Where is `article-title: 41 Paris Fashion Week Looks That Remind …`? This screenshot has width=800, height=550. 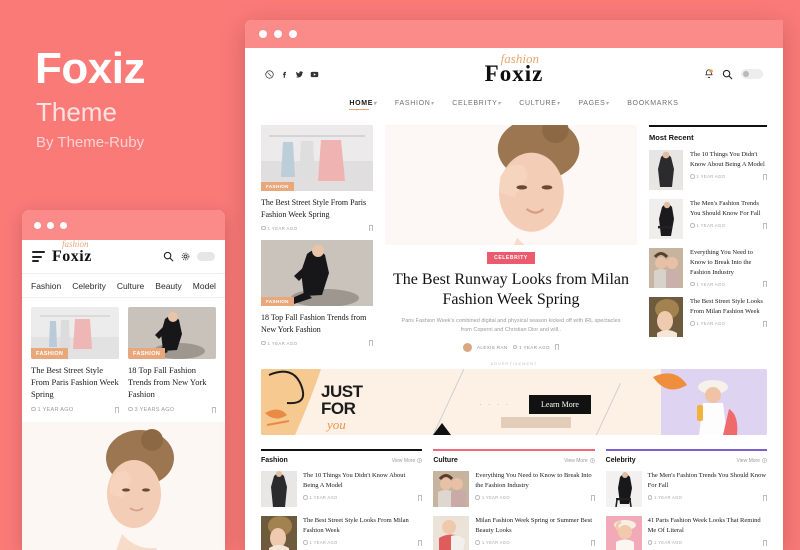
article-title: 41 Paris Fashion Week Looks That Remind … is located at coordinates (707, 526).